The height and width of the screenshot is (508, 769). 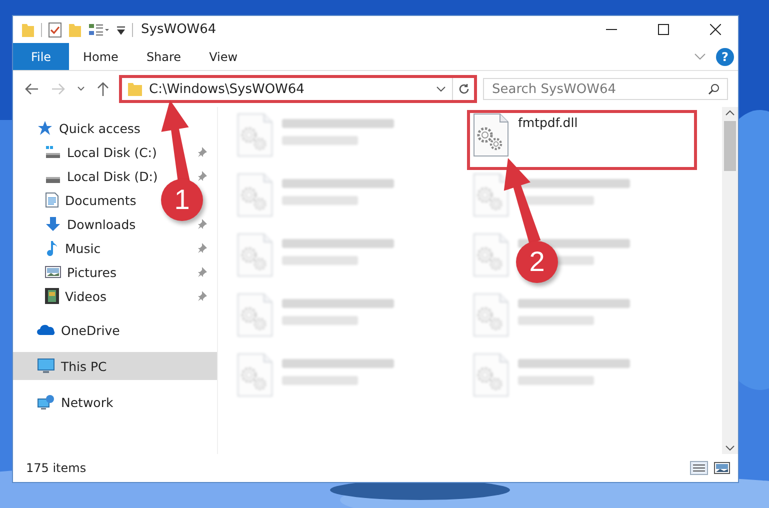 What do you see at coordinates (715, 29) in the screenshot?
I see `close-icon` at bounding box center [715, 29].